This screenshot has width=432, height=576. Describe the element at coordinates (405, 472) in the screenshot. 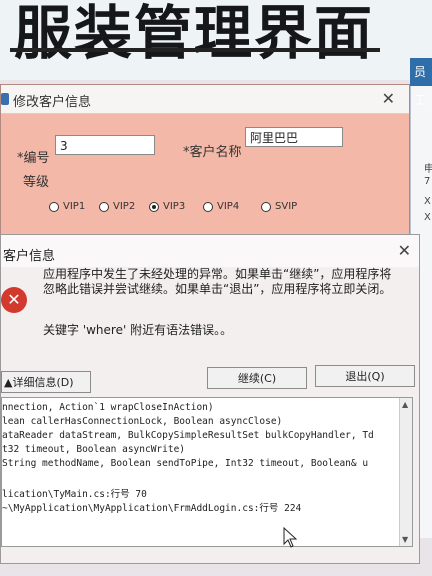

I see `trace-scrollbar: ▲ ▼` at that location.